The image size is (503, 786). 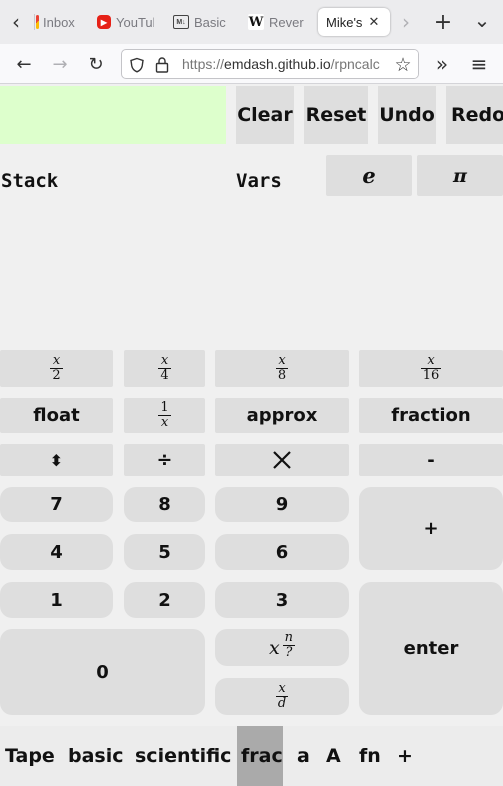 What do you see at coordinates (135, 22) in the screenshot?
I see `tab-label: YouTube` at bounding box center [135, 22].